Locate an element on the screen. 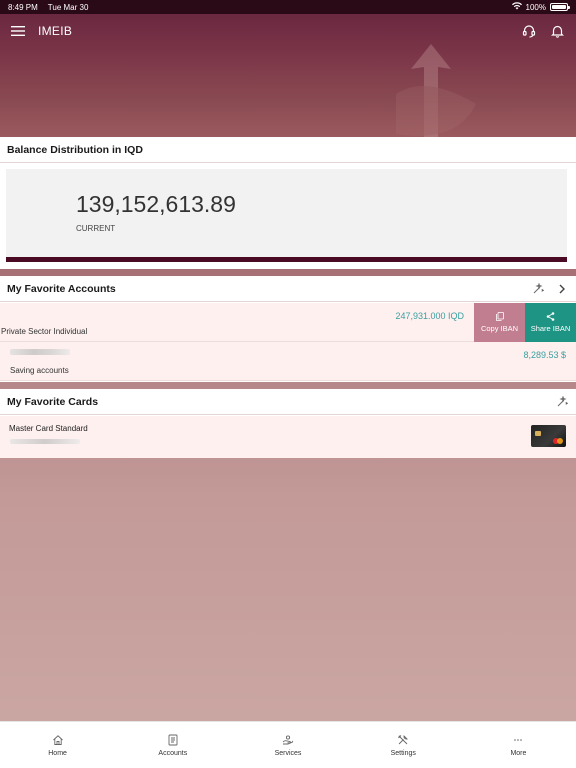 This screenshot has width=576, height=768. card-row: Master Card Standard is located at coordinates (288, 437).